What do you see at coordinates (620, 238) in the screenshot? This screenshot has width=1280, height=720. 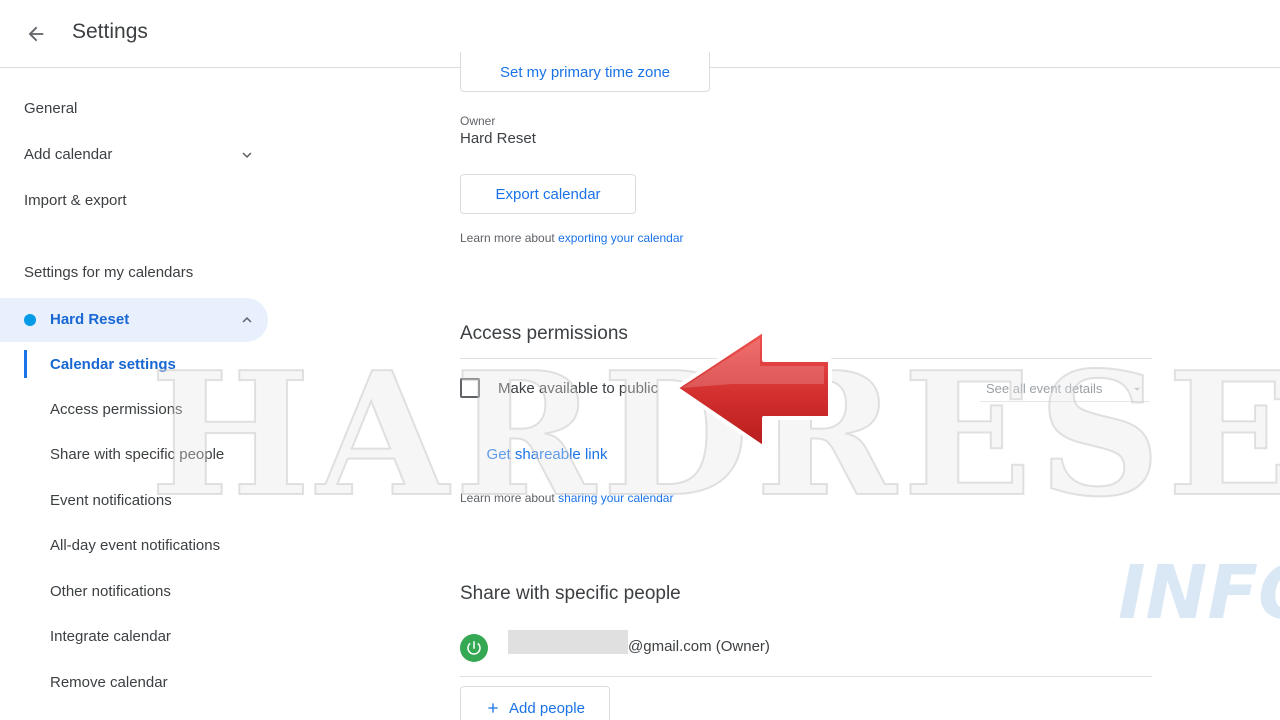 I see `export-help-link: exporting your calendar` at bounding box center [620, 238].